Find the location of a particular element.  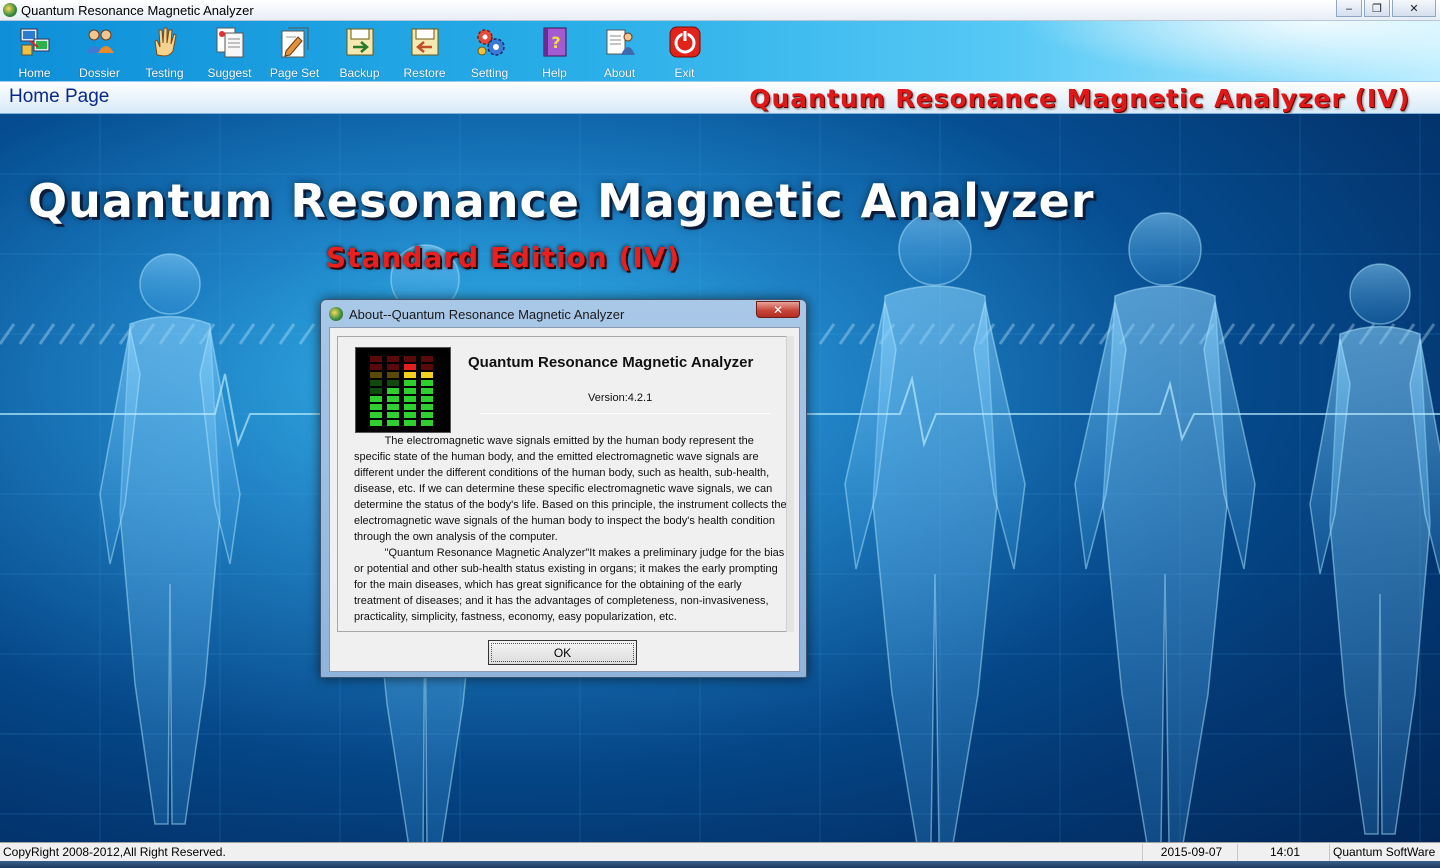

toolbar-about-button: About is located at coordinates (619, 51).